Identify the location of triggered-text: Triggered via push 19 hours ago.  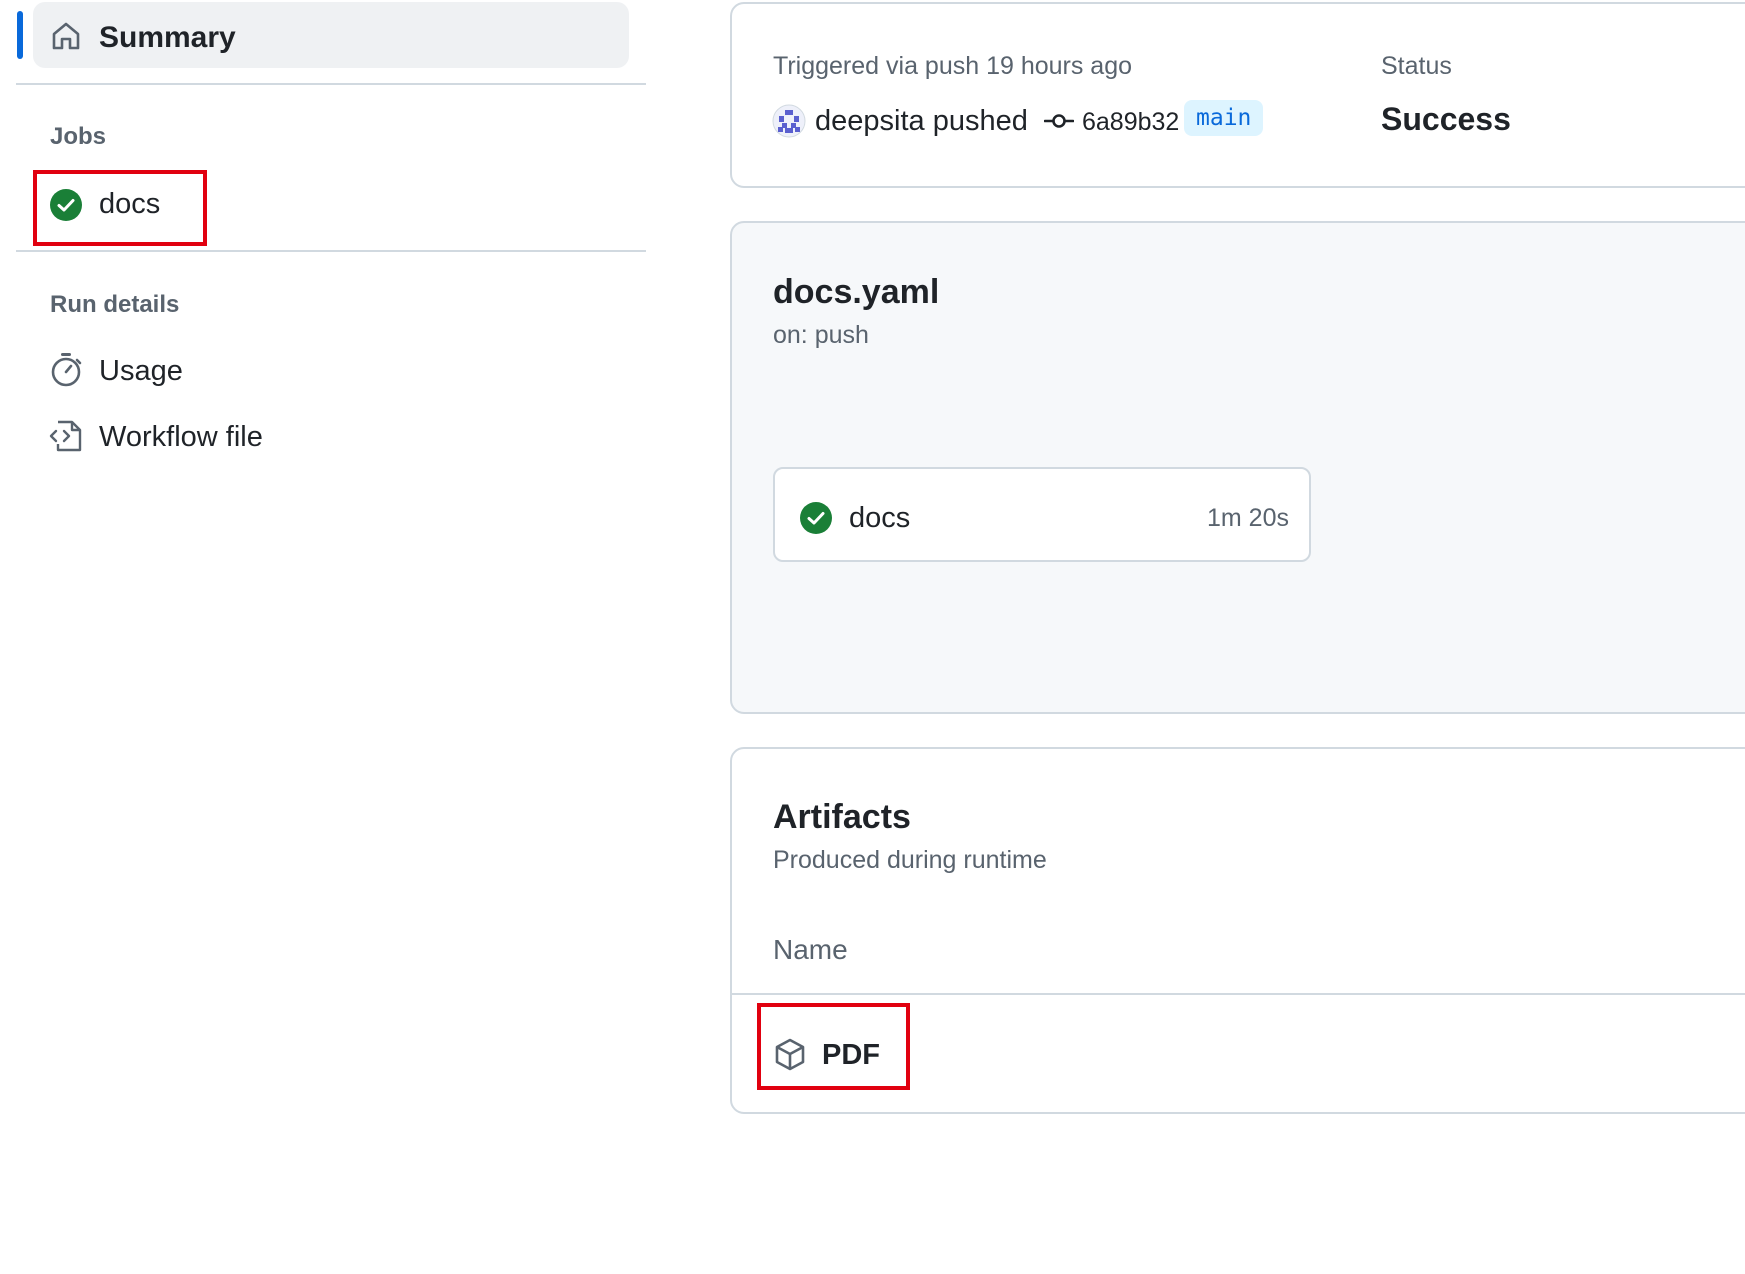
(953, 66).